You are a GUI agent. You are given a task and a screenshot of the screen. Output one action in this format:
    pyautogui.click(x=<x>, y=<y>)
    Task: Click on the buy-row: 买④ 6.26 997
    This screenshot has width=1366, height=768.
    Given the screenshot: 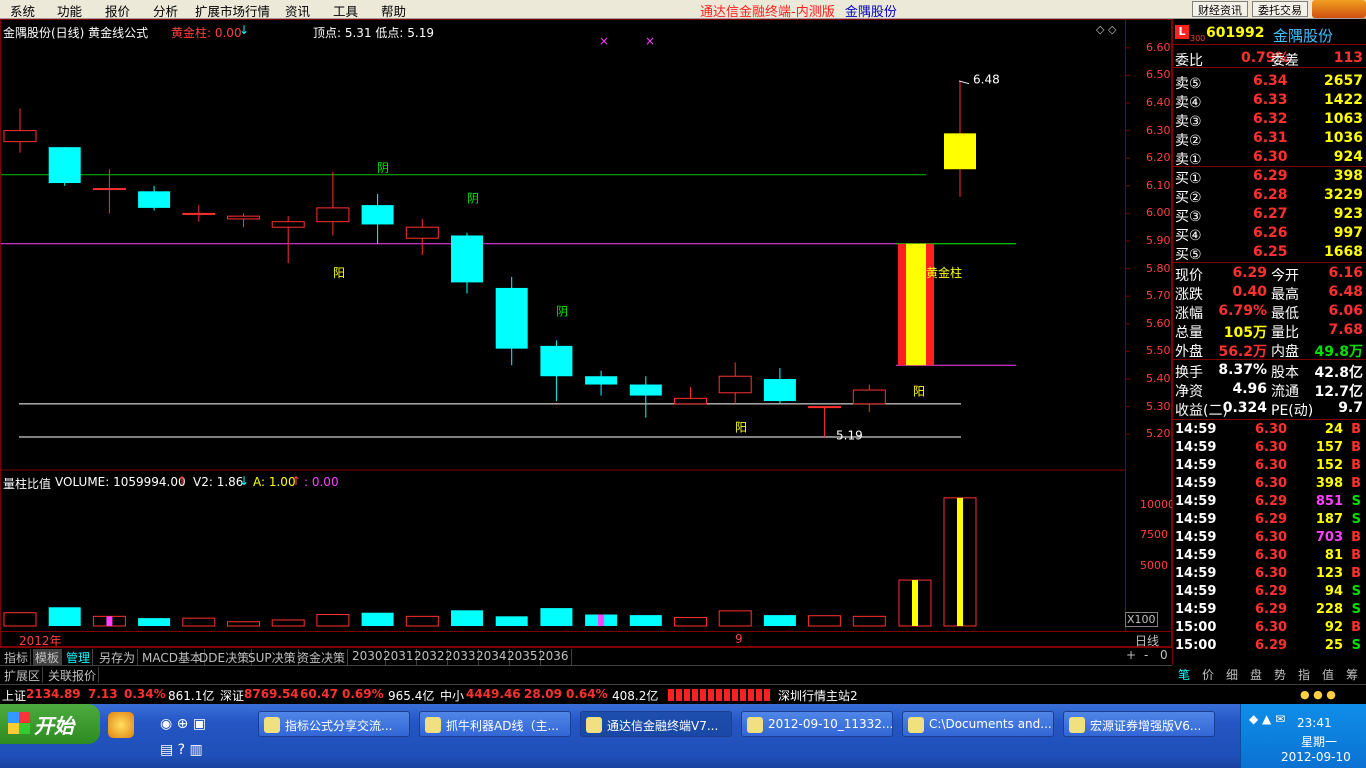 What is the action you would take?
    pyautogui.click(x=1269, y=234)
    